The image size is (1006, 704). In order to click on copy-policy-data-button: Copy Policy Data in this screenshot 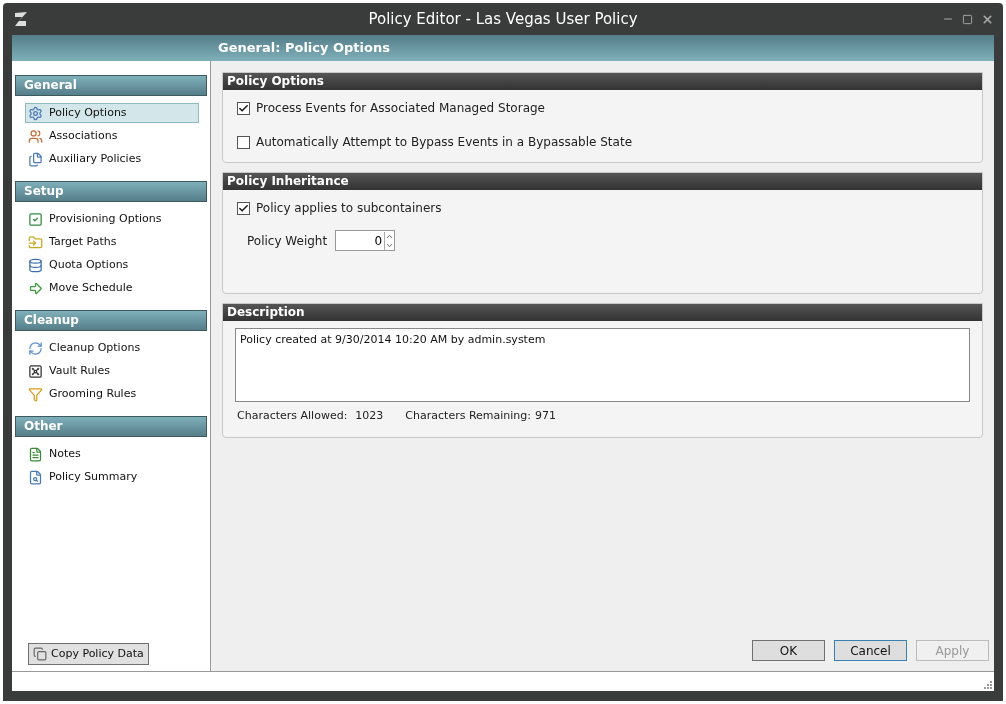, I will do `click(88, 654)`.